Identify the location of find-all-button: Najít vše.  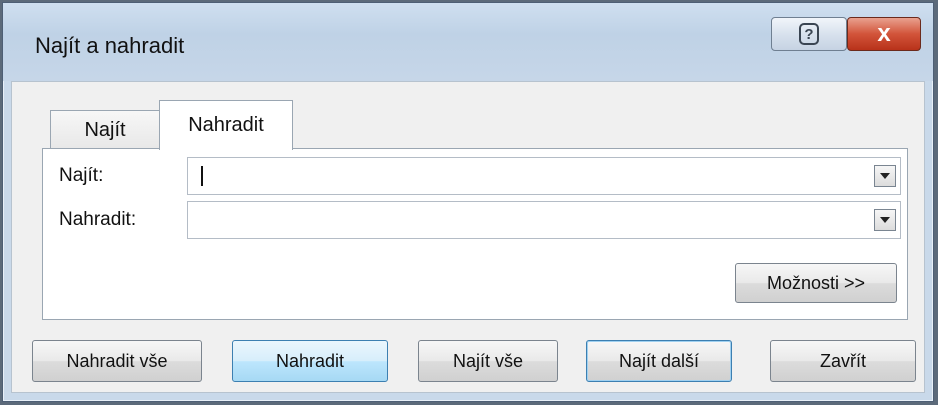
(488, 361).